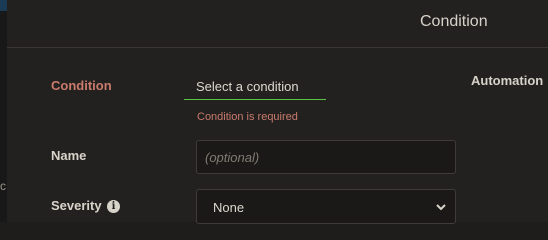 The image size is (548, 240). Describe the element at coordinates (81, 85) in the screenshot. I see `condition-label: Condition` at that location.